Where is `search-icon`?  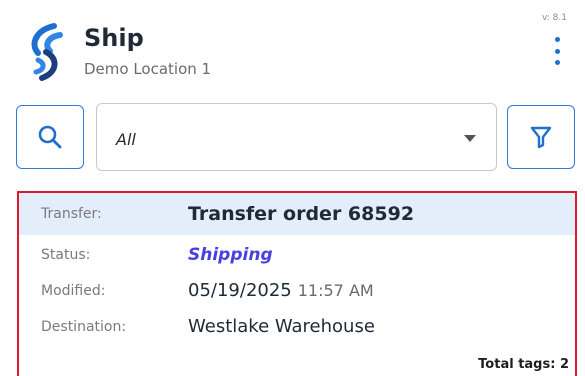
search-icon is located at coordinates (50, 137).